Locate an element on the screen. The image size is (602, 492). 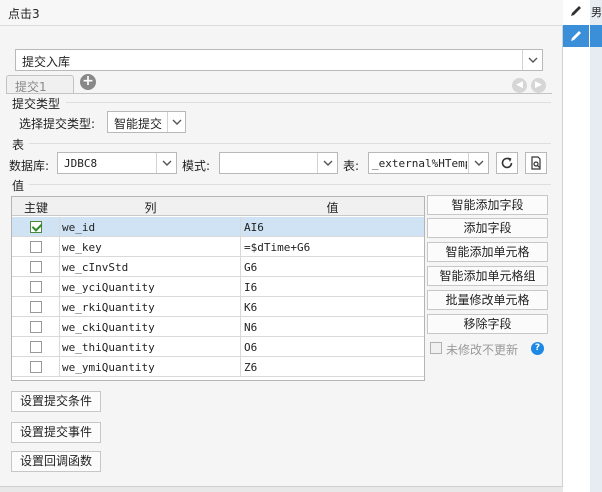
table-row: we_ckiQuantity N6 is located at coordinates (218, 327).